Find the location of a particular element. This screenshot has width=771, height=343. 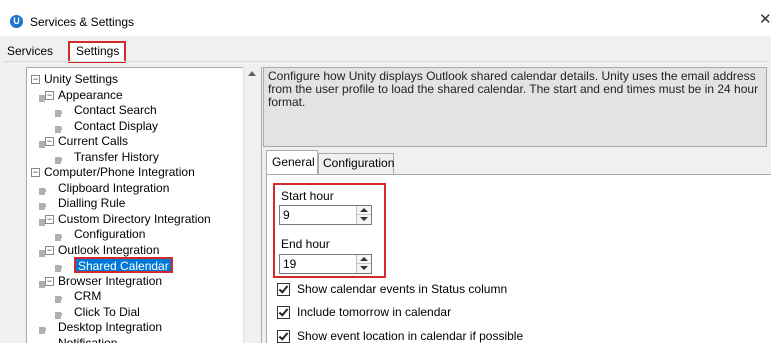

end-hour-spinner: 19 is located at coordinates (325, 264).